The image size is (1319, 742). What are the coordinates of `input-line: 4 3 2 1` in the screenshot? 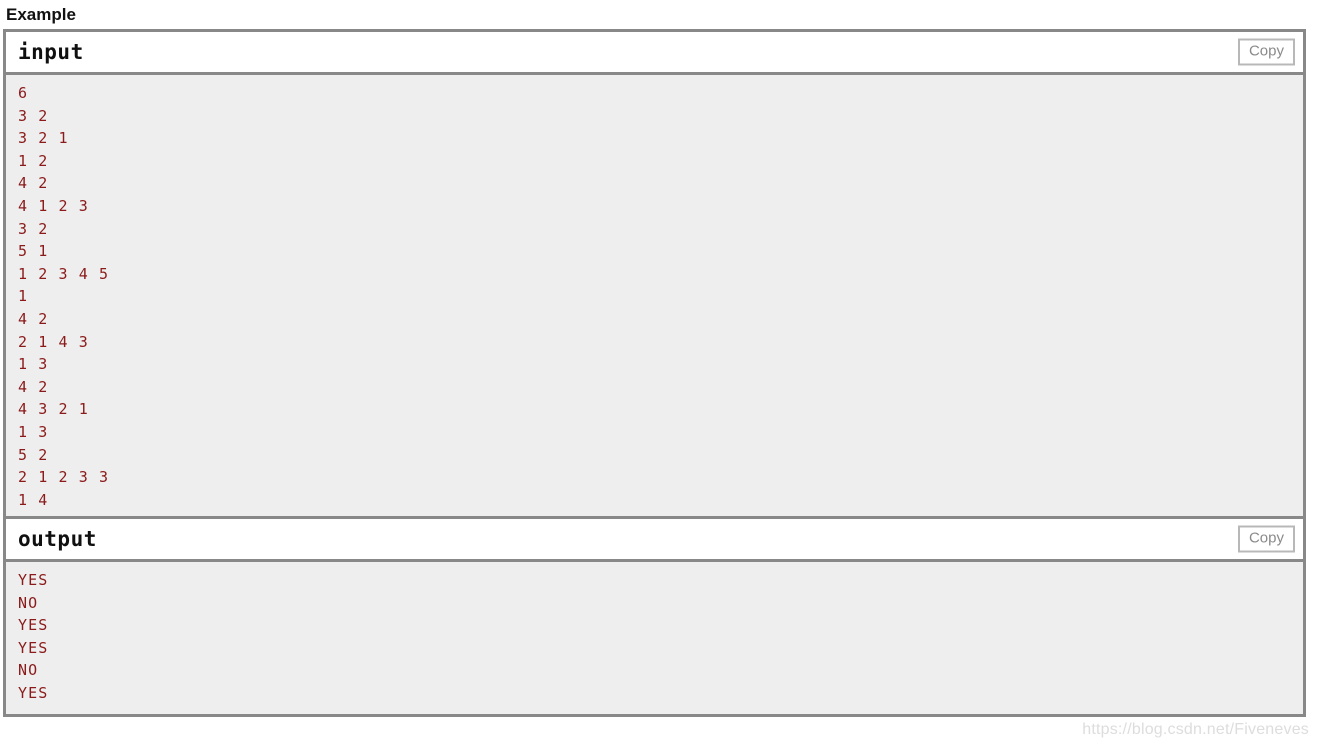 It's located at (53, 409).